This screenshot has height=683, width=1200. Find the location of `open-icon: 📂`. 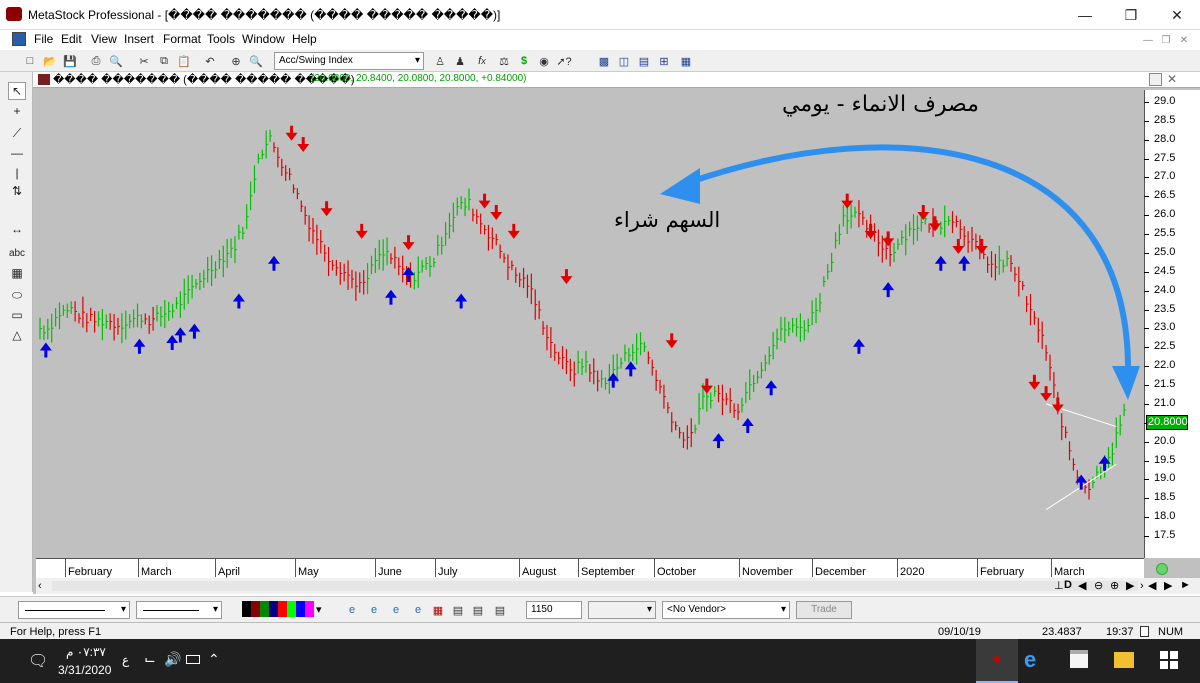

open-icon: 📂 is located at coordinates (50, 61).